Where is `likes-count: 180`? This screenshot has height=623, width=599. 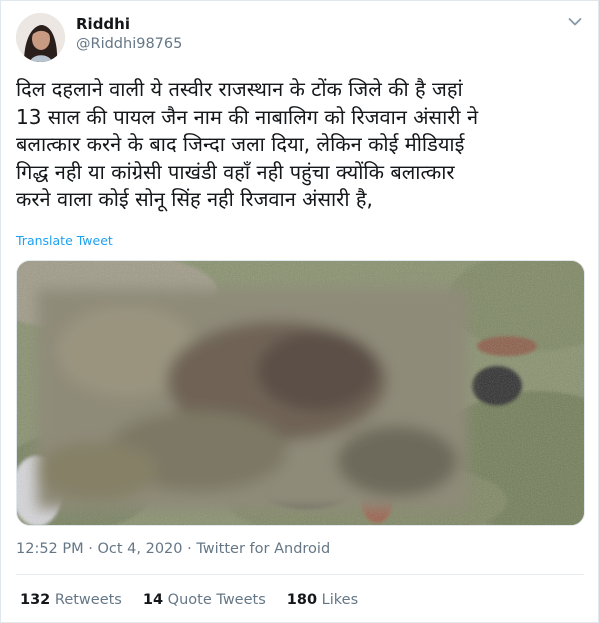 likes-count: 180 is located at coordinates (302, 600).